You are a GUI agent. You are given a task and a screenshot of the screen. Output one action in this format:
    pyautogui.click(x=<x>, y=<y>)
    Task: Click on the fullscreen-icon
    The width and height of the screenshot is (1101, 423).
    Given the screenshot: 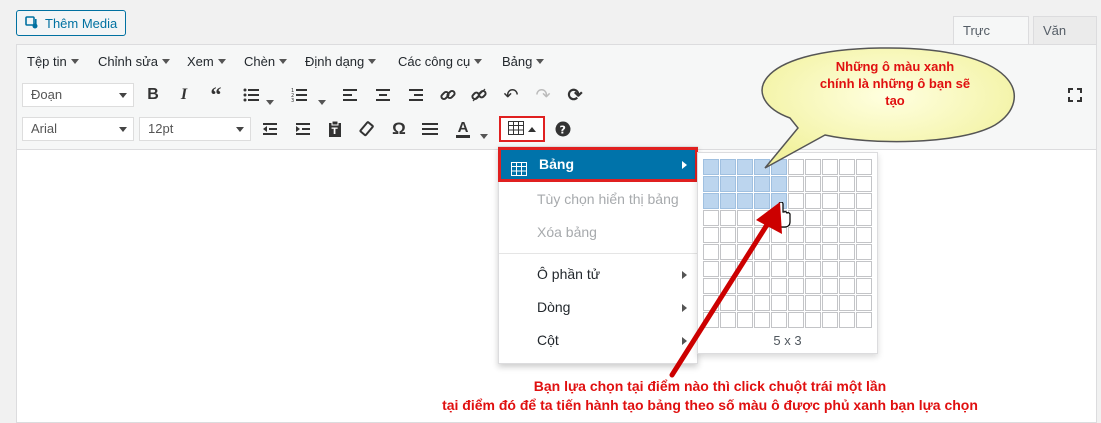 What is the action you would take?
    pyautogui.click(x=1075, y=95)
    